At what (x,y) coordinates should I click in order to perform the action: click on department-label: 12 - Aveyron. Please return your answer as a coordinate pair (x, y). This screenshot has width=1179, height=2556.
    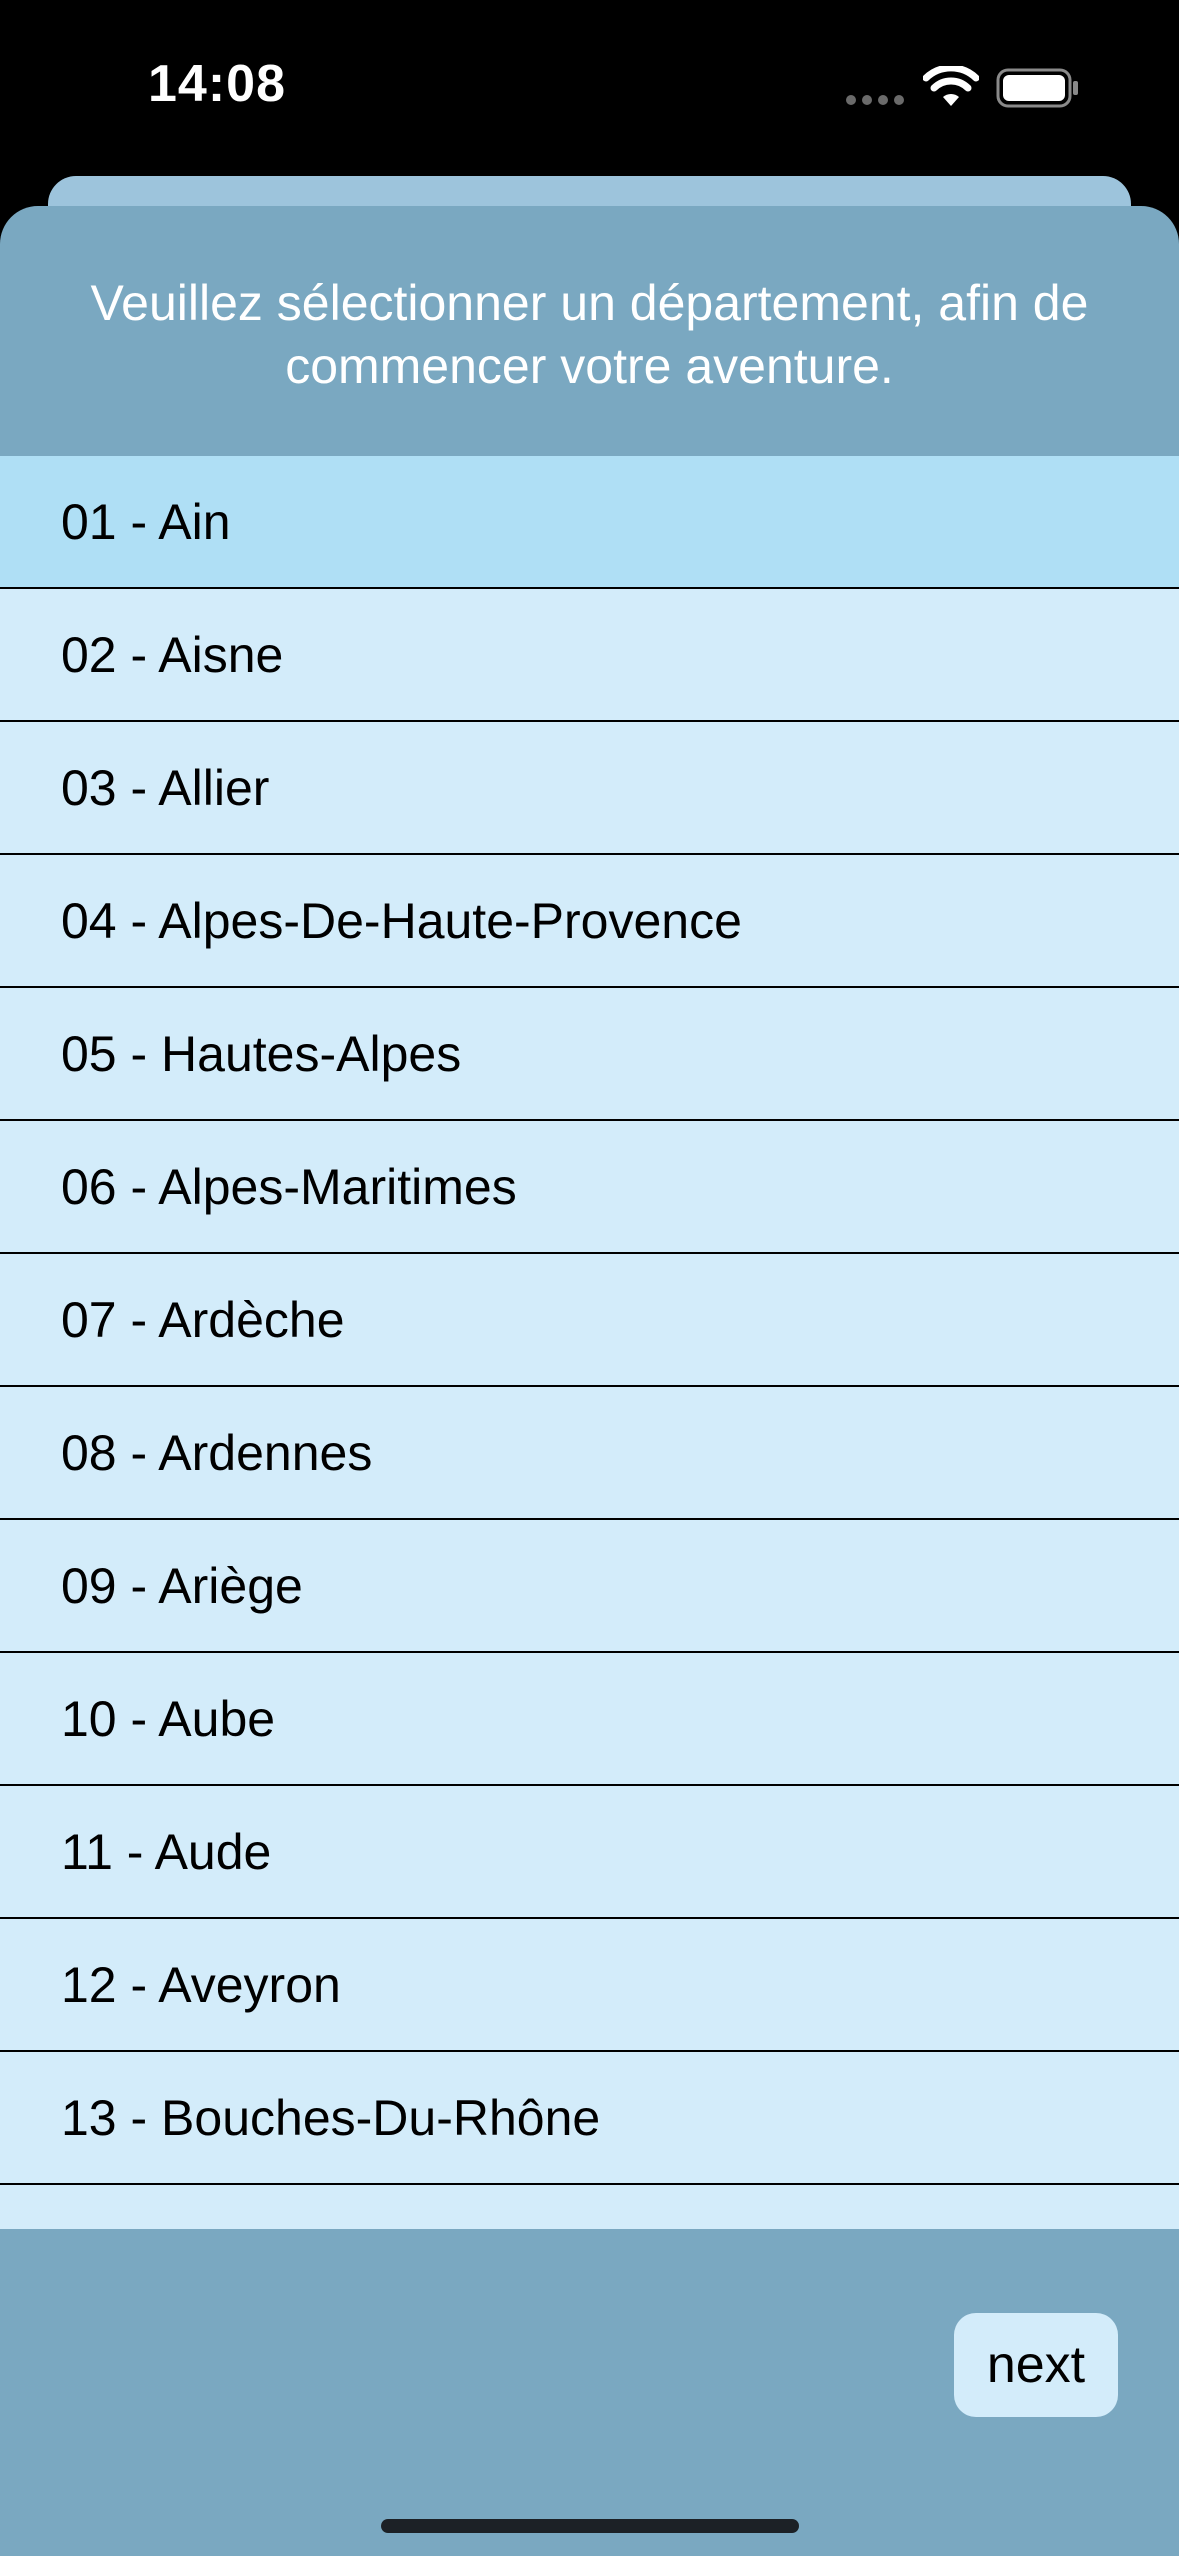
    Looking at the image, I should click on (201, 1984).